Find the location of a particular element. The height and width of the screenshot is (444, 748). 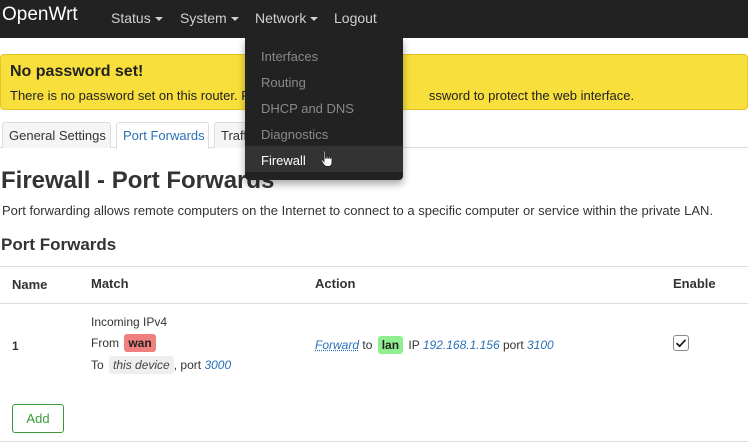

column-enable: Enable is located at coordinates (694, 283).